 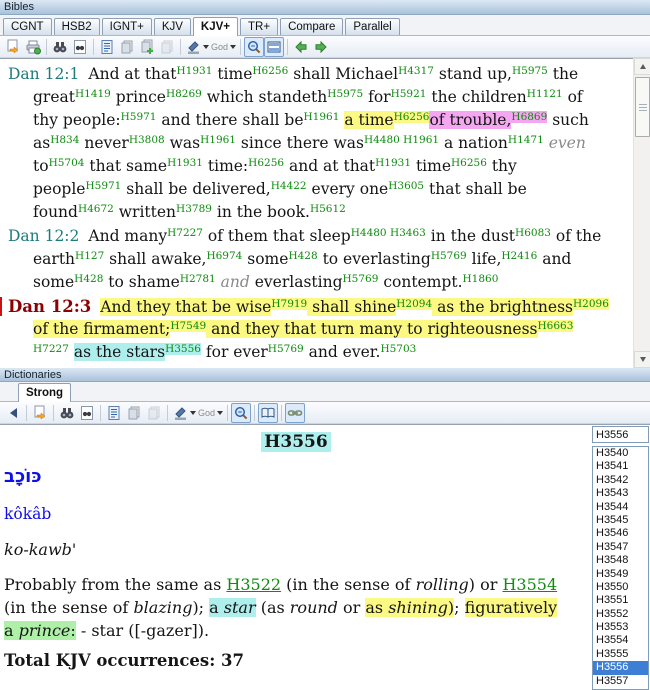 What do you see at coordinates (80, 47) in the screenshot?
I see `search-verse-list-button` at bounding box center [80, 47].